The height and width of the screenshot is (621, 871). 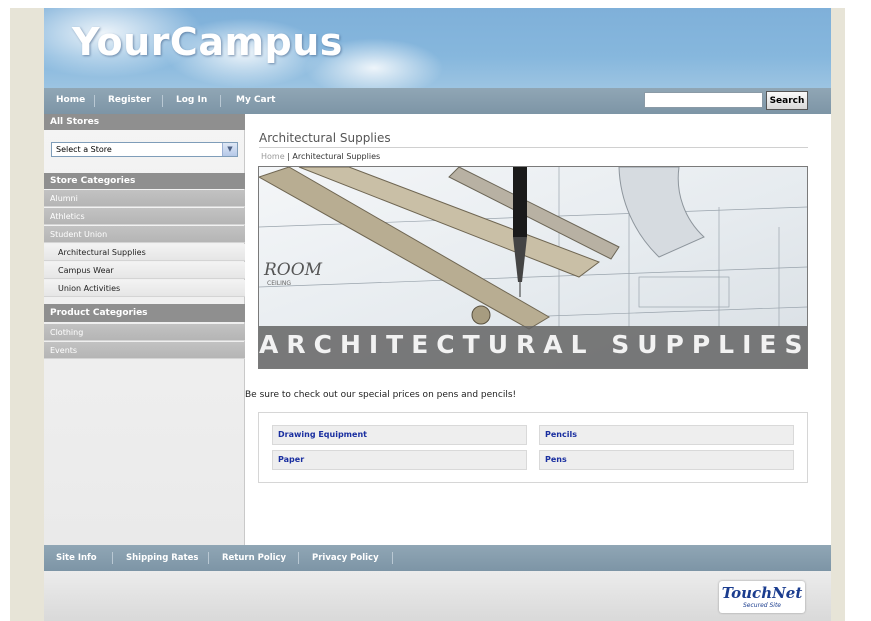 What do you see at coordinates (787, 100) in the screenshot?
I see `search-button: Search` at bounding box center [787, 100].